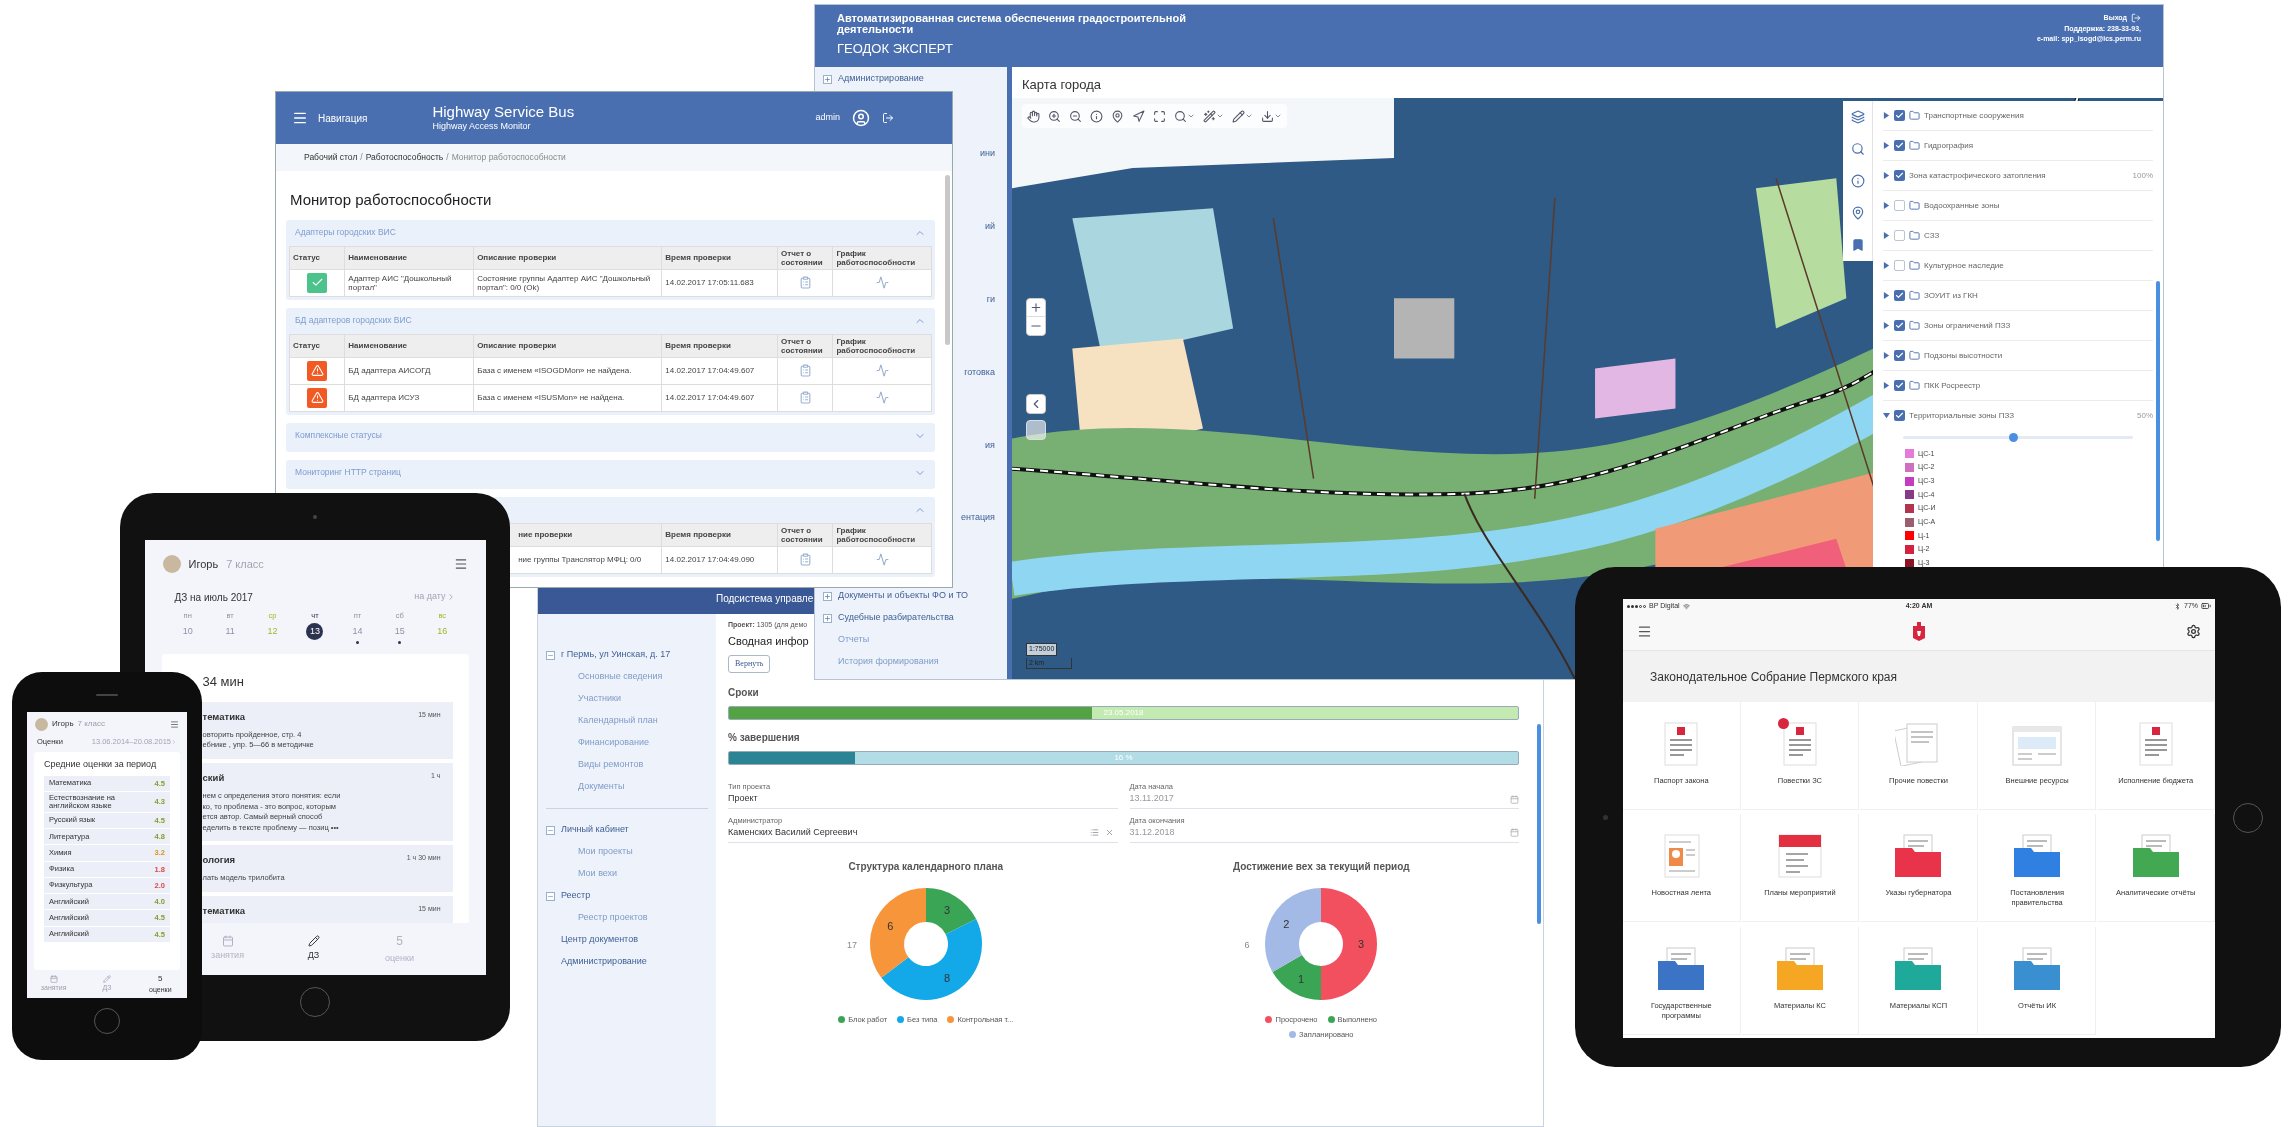  I want to click on menu-item: ини, so click(987, 154).